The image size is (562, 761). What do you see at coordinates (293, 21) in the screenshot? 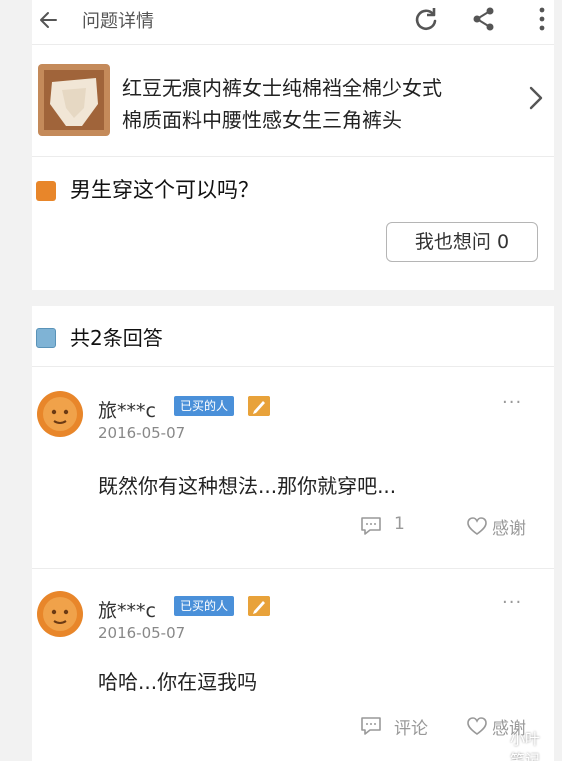
I see `top-bar: 问题详情` at bounding box center [293, 21].